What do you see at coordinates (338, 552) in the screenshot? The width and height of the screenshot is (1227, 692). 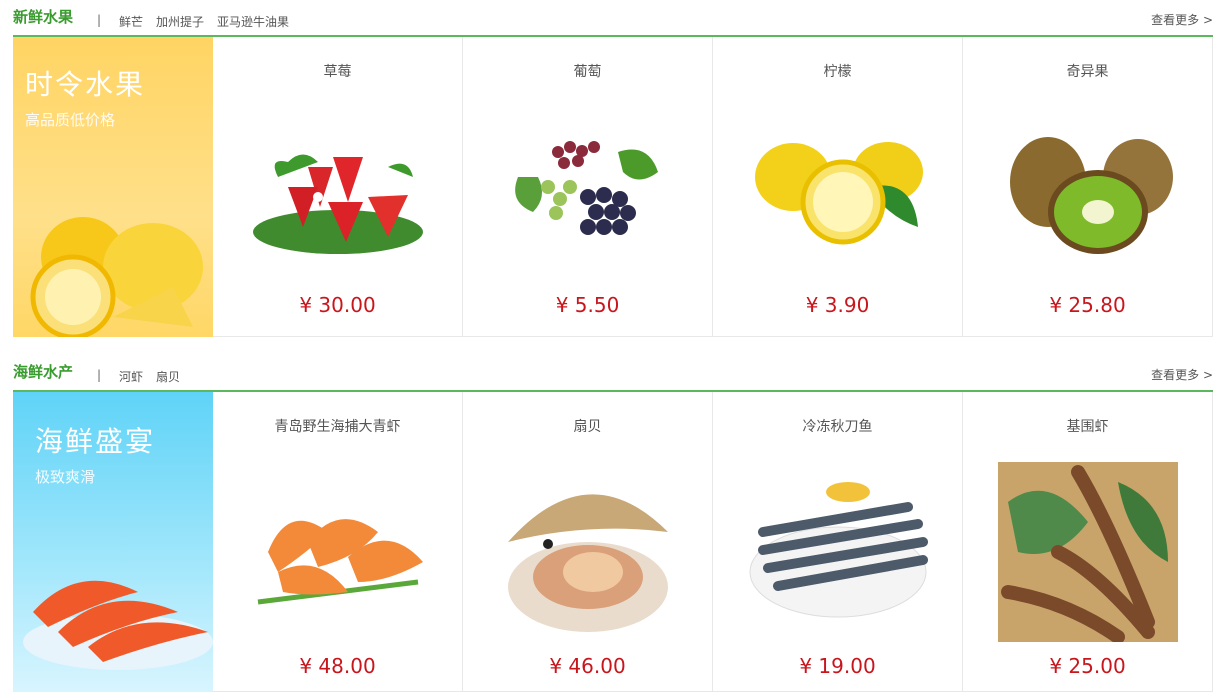 I see `shrimp-image` at bounding box center [338, 552].